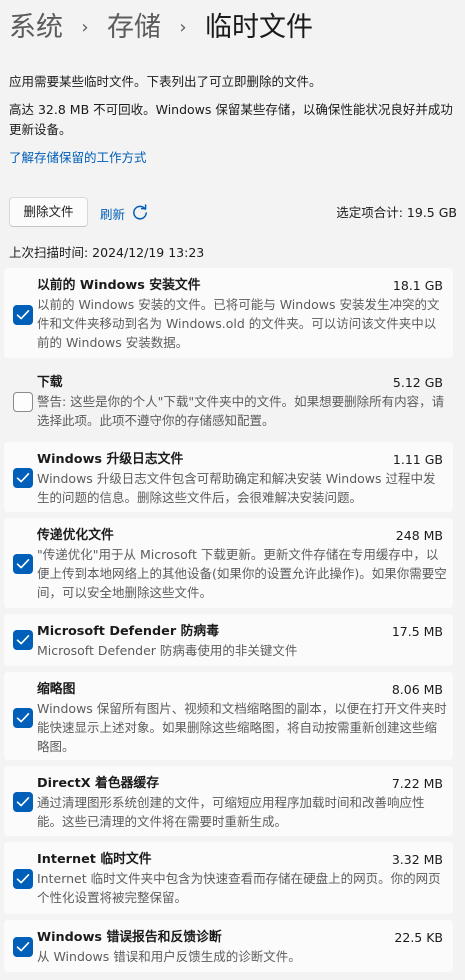 The height and width of the screenshot is (980, 465). I want to click on item-size: 248 MB, so click(419, 535).